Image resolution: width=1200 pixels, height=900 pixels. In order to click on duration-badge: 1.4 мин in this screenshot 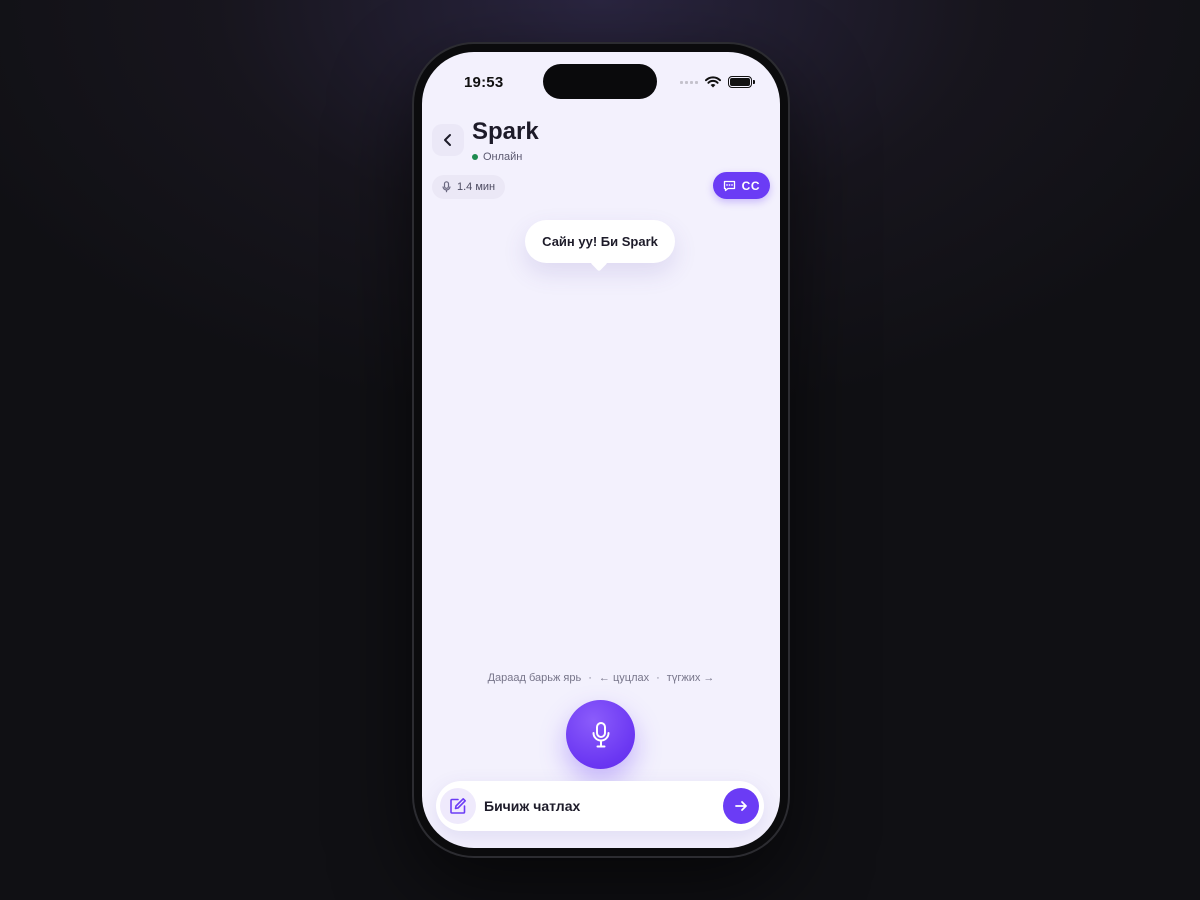, I will do `click(469, 187)`.